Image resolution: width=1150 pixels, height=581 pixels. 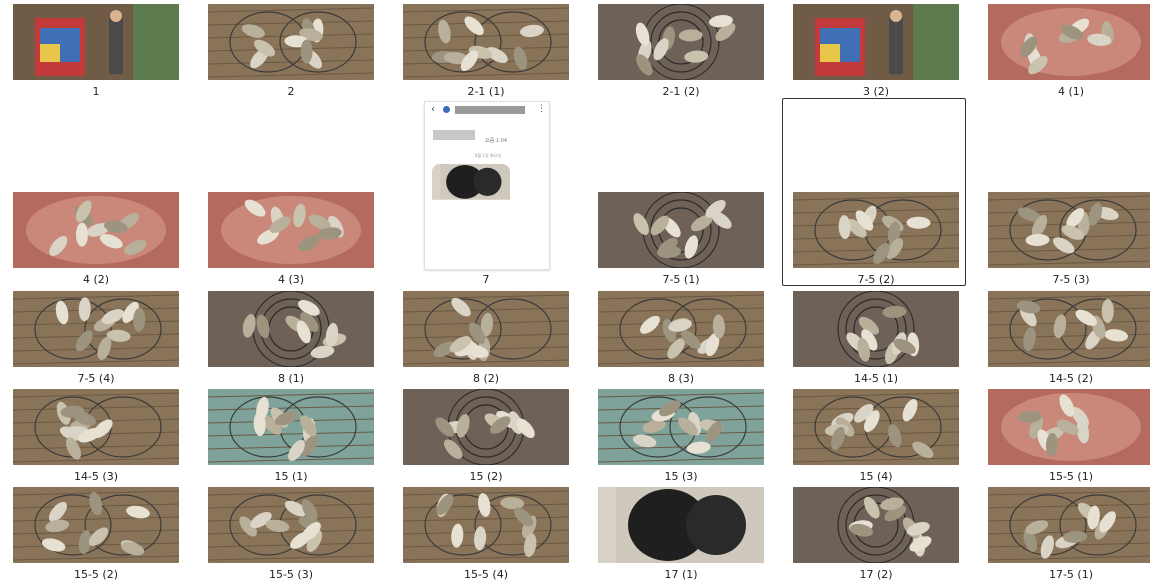 What do you see at coordinates (876, 574) in the screenshot?
I see `file-name: 17 (2)` at bounding box center [876, 574].